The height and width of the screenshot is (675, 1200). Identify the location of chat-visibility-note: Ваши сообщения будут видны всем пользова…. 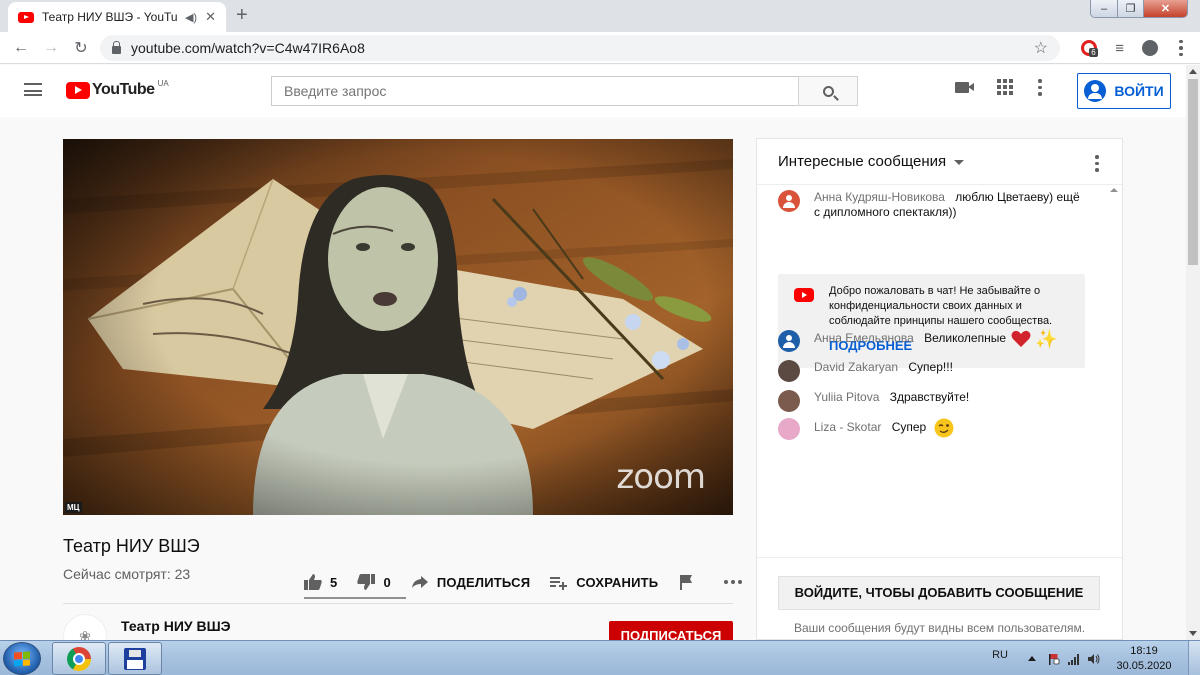
(939, 628).